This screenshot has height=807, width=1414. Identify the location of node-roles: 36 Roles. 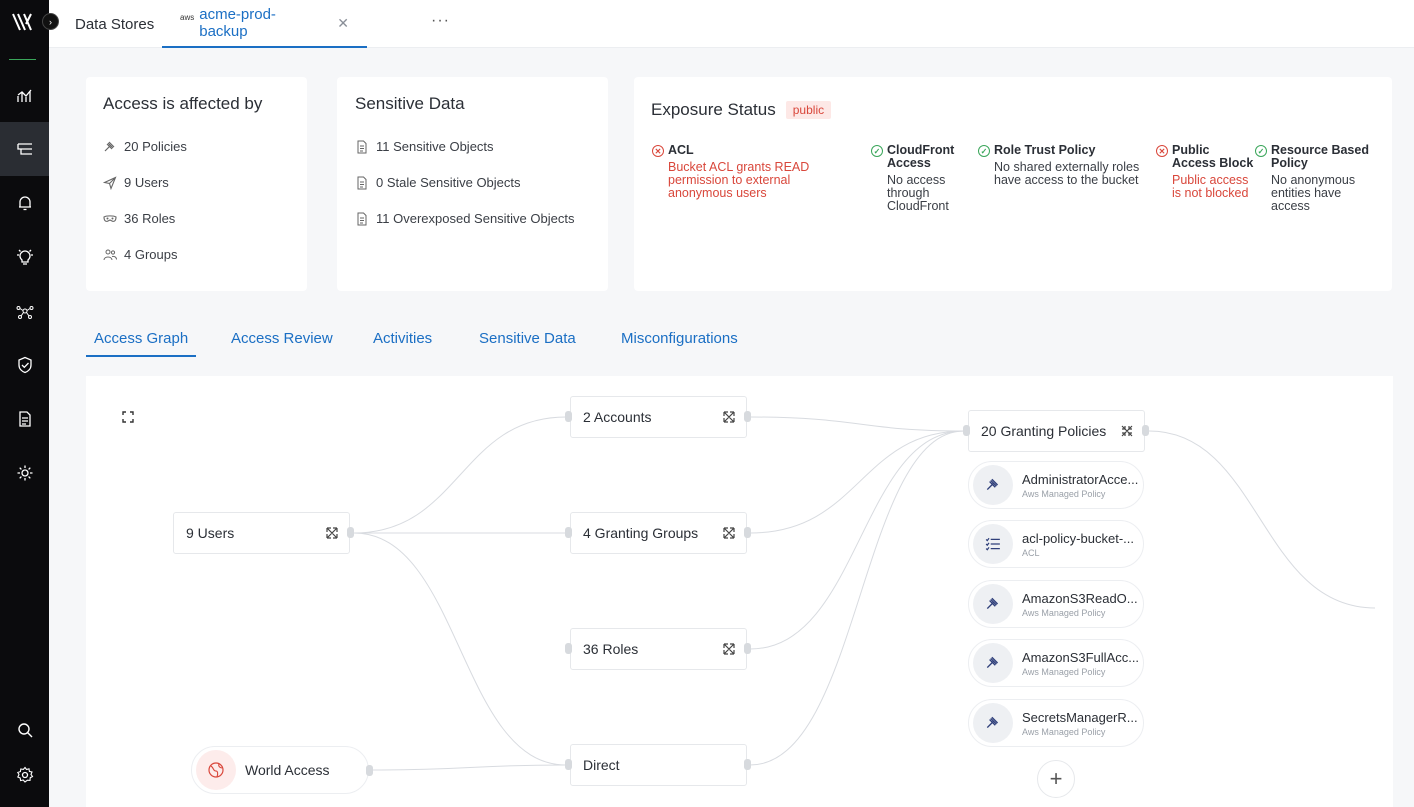
(658, 649).